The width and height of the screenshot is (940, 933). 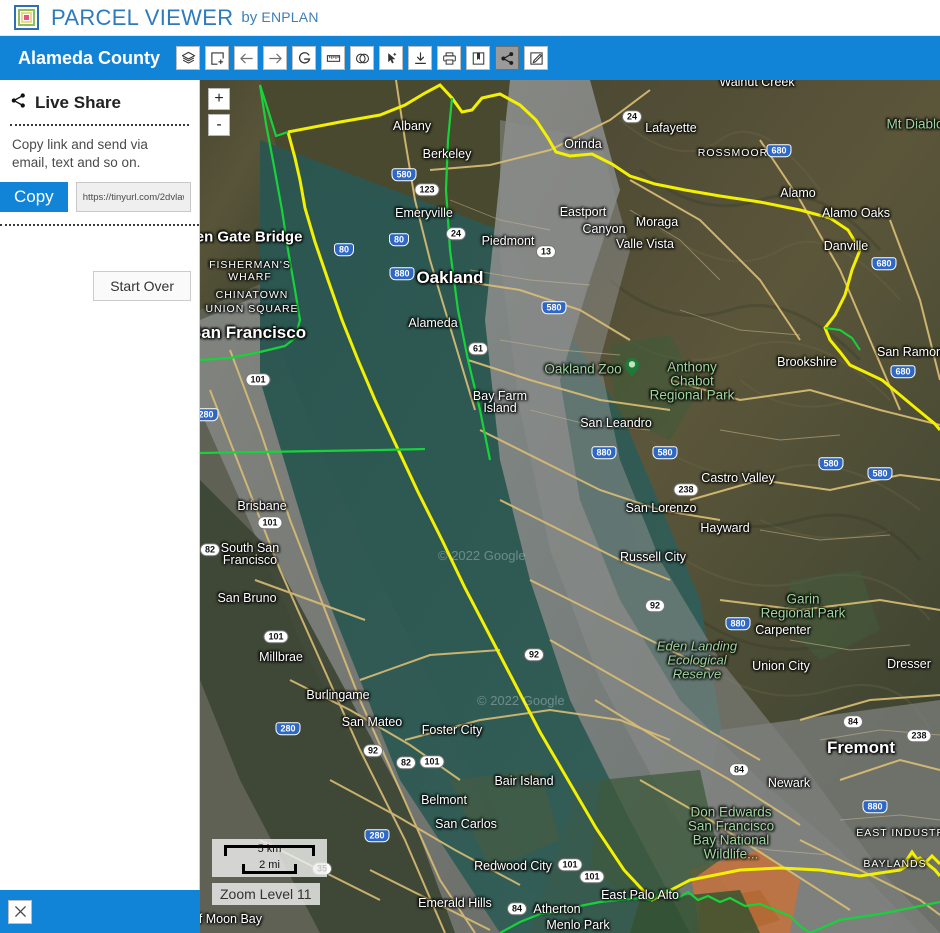 What do you see at coordinates (470, 18) in the screenshot?
I see `brand-header: PARCEL VIEWER by ENPLAN` at bounding box center [470, 18].